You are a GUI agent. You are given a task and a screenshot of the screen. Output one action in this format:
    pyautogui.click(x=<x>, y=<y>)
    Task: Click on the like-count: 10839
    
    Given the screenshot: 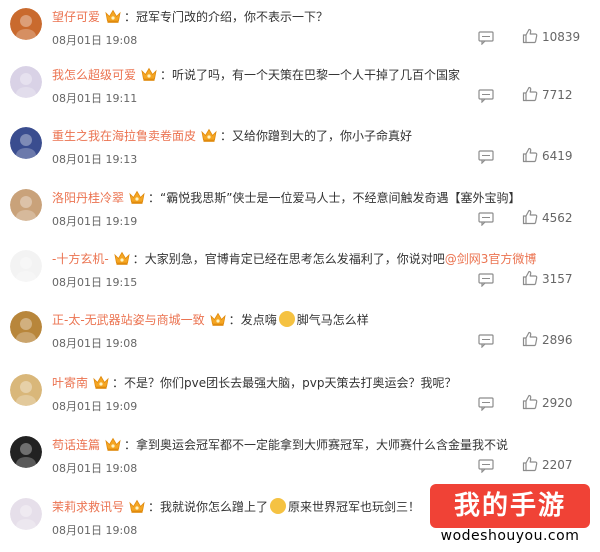 What is the action you would take?
    pyautogui.click(x=561, y=37)
    